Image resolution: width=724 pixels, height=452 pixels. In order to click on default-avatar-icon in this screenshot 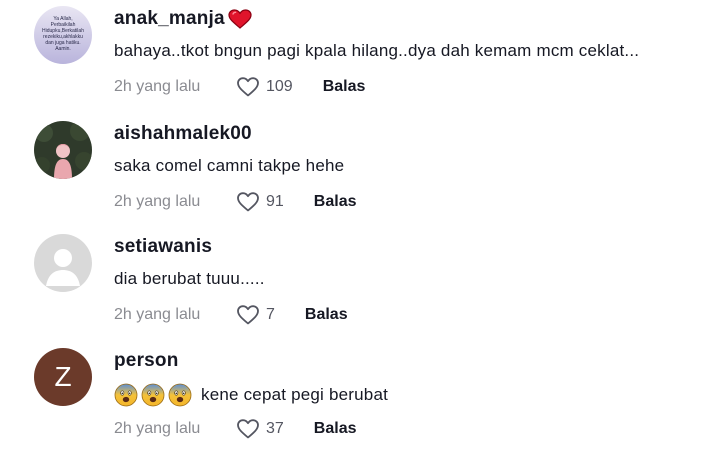, I will do `click(63, 263)`.